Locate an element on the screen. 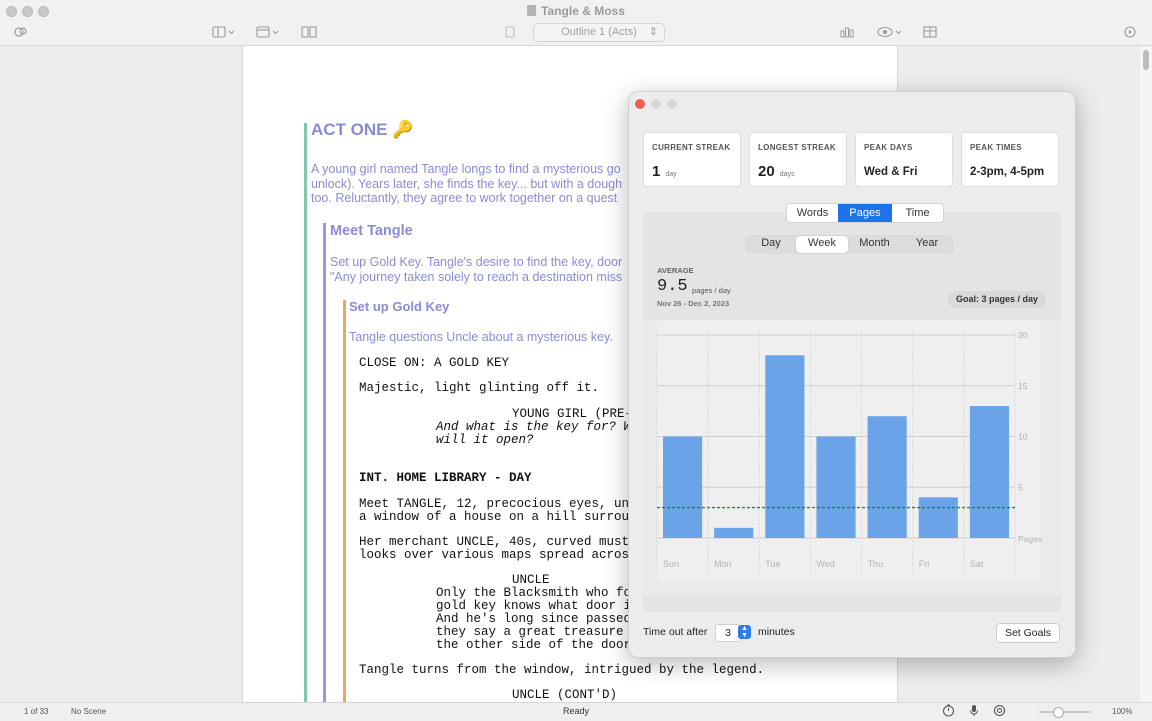  layout-icon is located at coordinates (268, 32).